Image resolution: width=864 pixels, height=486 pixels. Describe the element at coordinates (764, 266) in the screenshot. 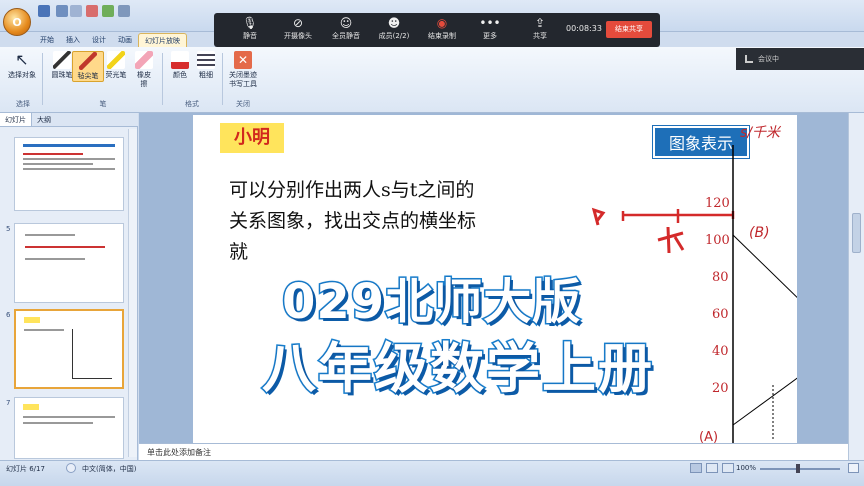

I see `line-jia` at that location.